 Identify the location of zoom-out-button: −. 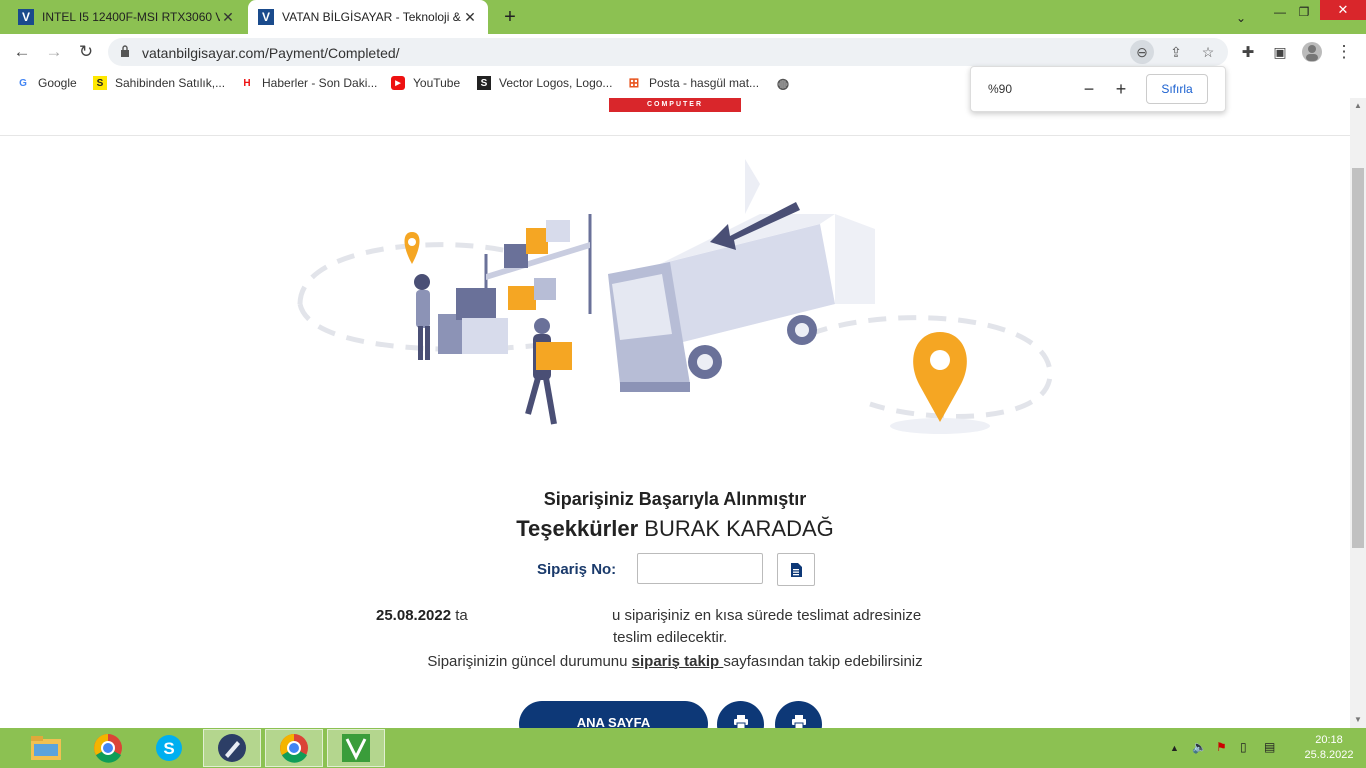
(1089, 89).